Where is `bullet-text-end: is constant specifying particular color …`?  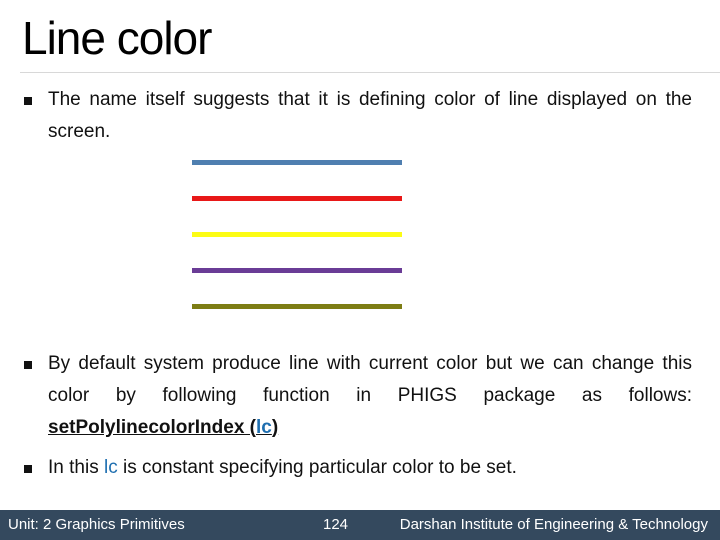 bullet-text-end: is constant specifying particular color … is located at coordinates (317, 467).